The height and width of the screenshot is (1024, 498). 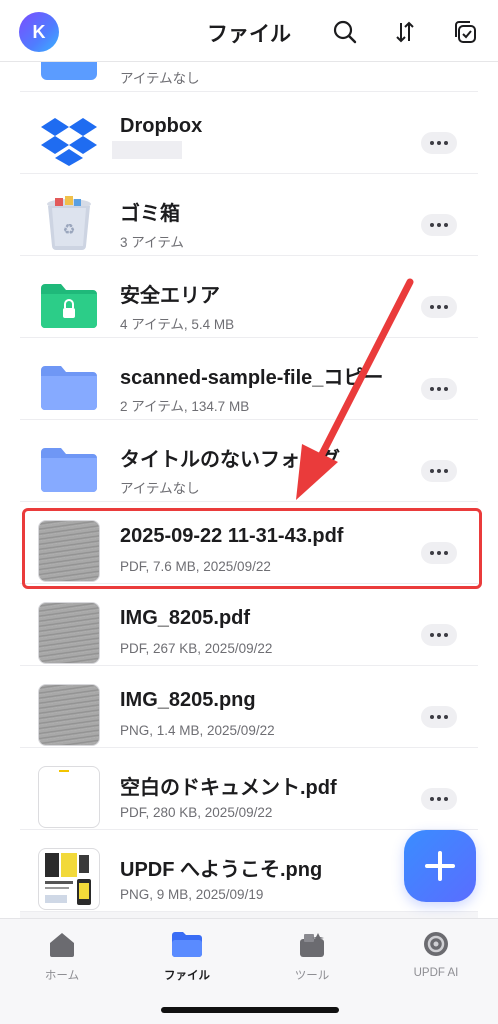 What do you see at coordinates (69, 305) in the screenshot?
I see `secure-folder-icon` at bounding box center [69, 305].